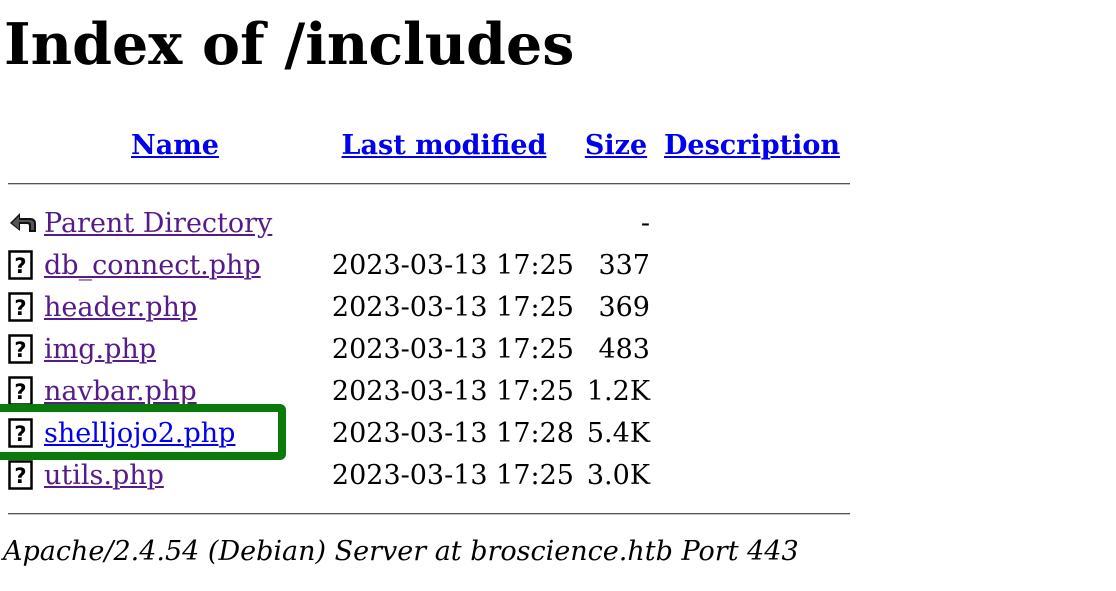 The image size is (1116, 591). I want to click on table-row: ? utils.php 2023-03-13 17:25 3.0K, so click(429, 475).